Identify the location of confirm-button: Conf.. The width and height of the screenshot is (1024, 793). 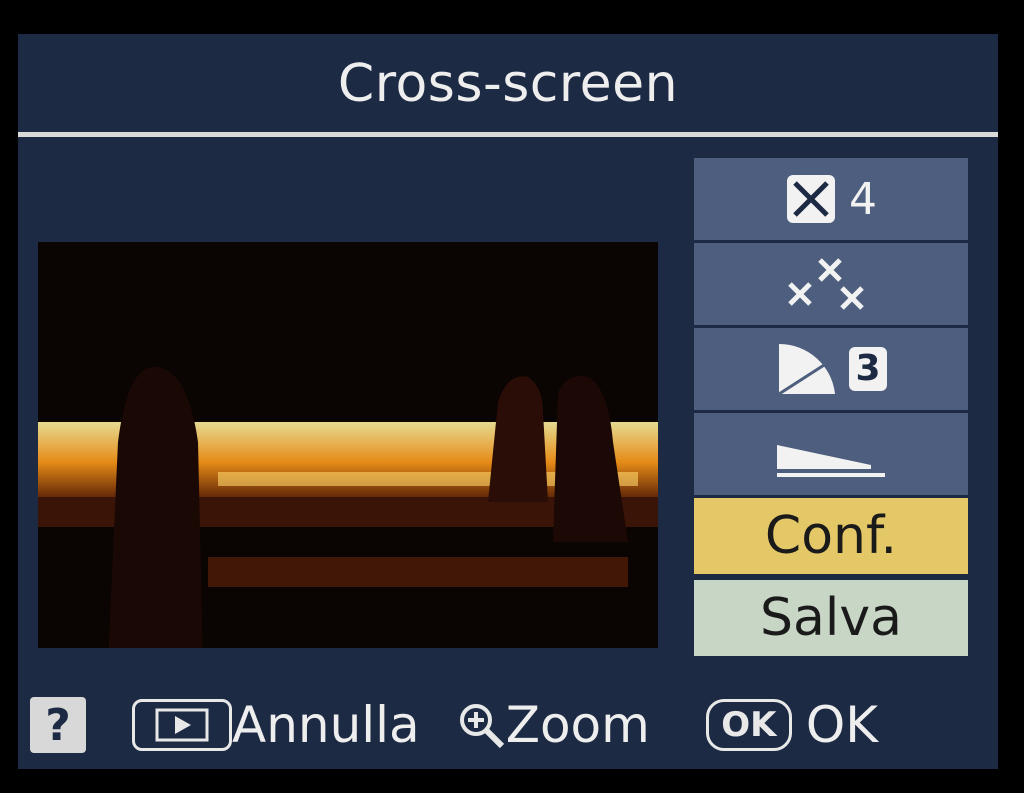
(831, 536).